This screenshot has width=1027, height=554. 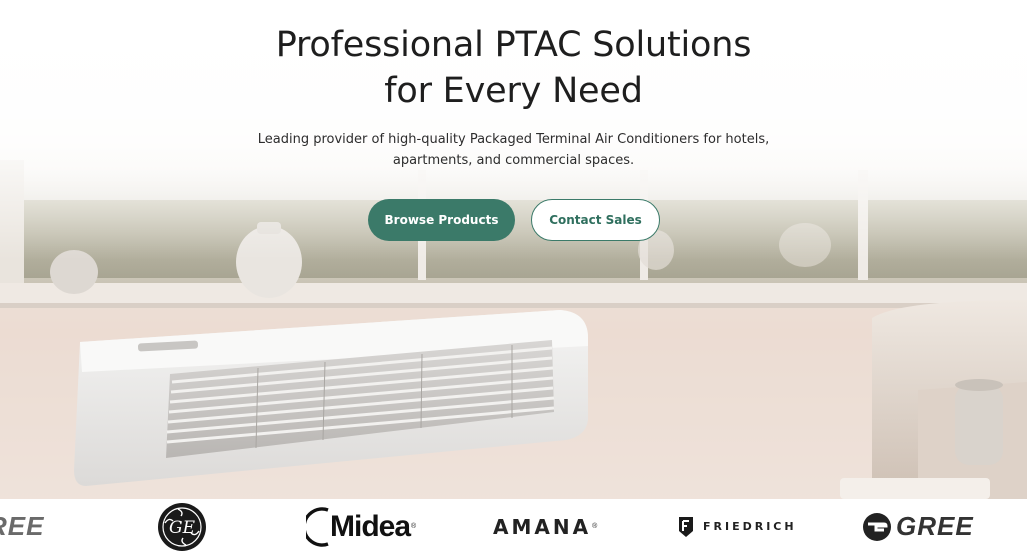 What do you see at coordinates (595, 220) in the screenshot?
I see `contact-sales-button: Contact Sales` at bounding box center [595, 220].